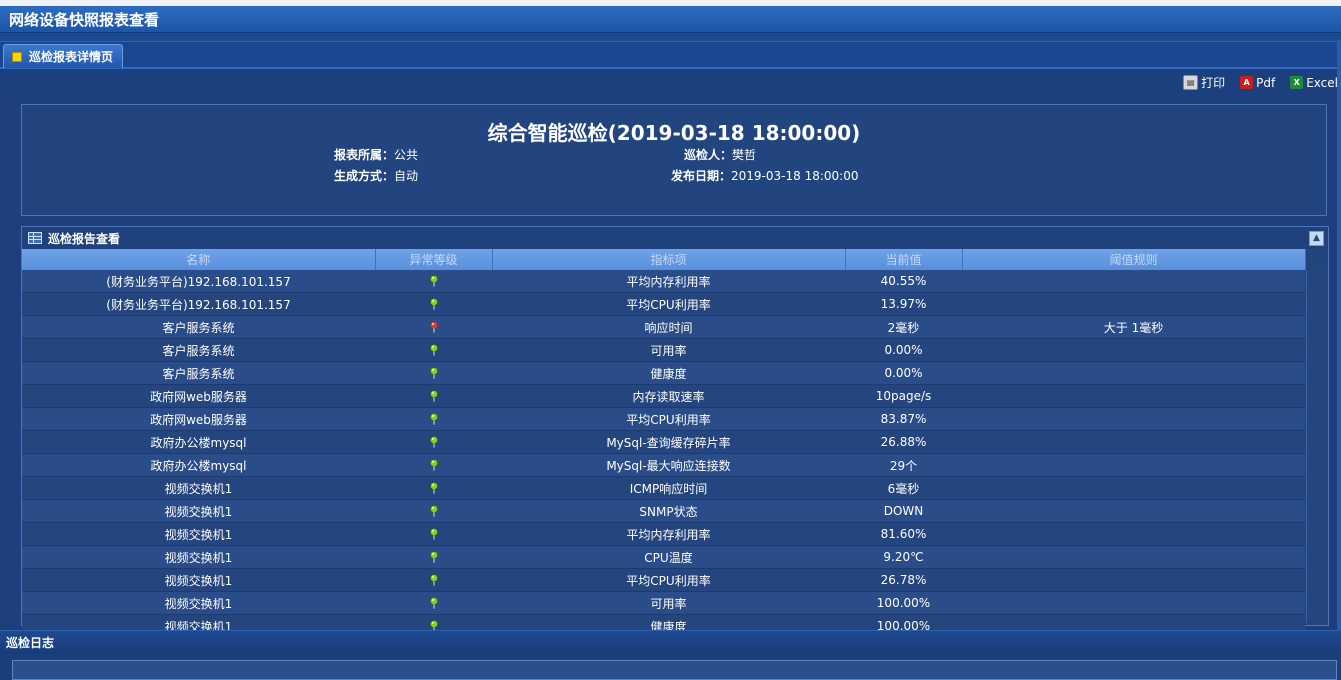 This screenshot has width=1341, height=680. What do you see at coordinates (663, 603) in the screenshot?
I see `table-row: 视频交换机1 可用率 100.00%` at bounding box center [663, 603].